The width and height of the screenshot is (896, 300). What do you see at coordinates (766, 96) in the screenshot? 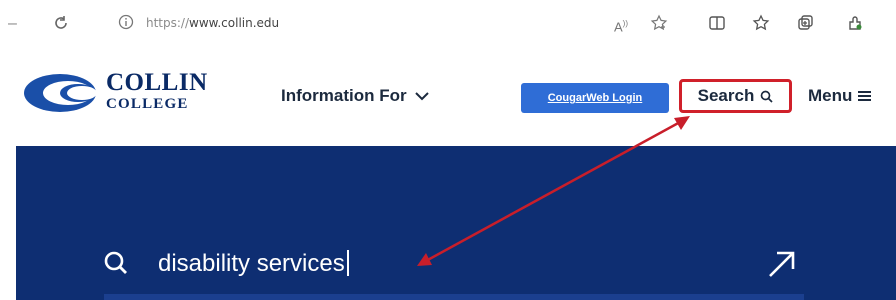
I see `search-icon` at bounding box center [766, 96].